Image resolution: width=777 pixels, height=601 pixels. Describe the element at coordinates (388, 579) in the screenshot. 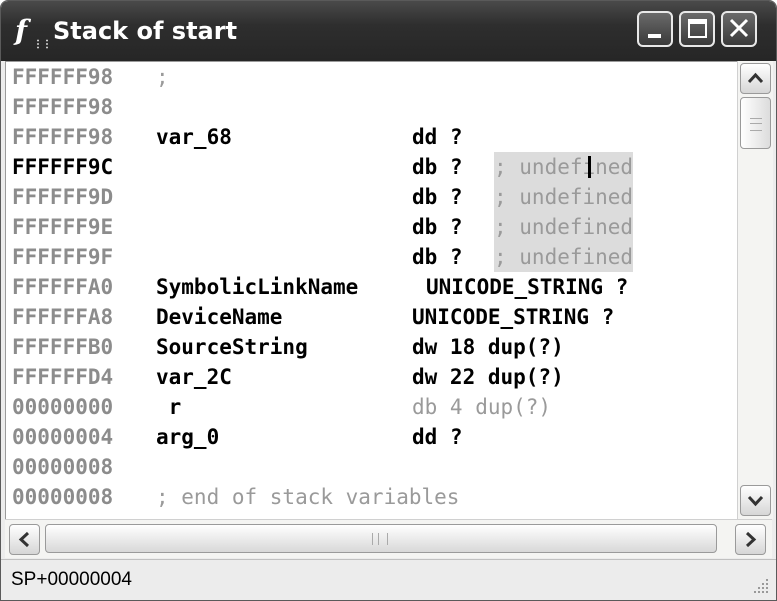

I see `status-bar: SP+00000004` at that location.